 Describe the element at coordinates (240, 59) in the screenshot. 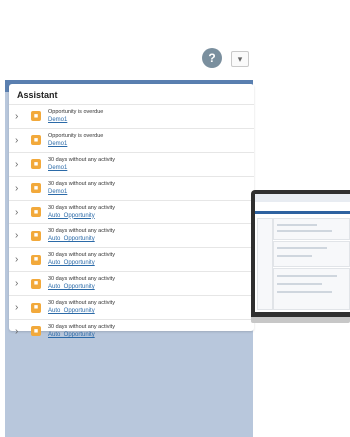

I see `chevron-down-icon: ▾` at that location.